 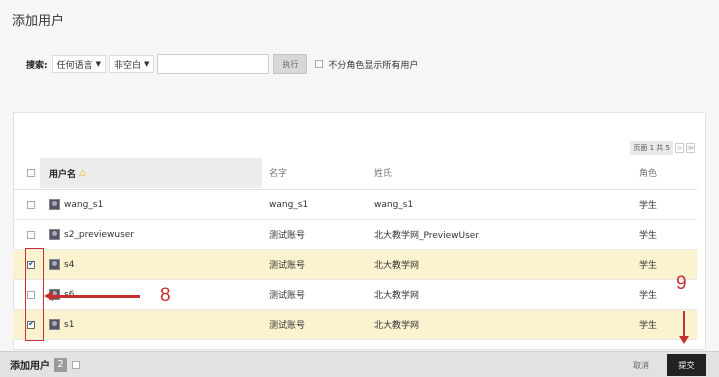 I want to click on username-text: s2_previewuser, so click(x=99, y=234).